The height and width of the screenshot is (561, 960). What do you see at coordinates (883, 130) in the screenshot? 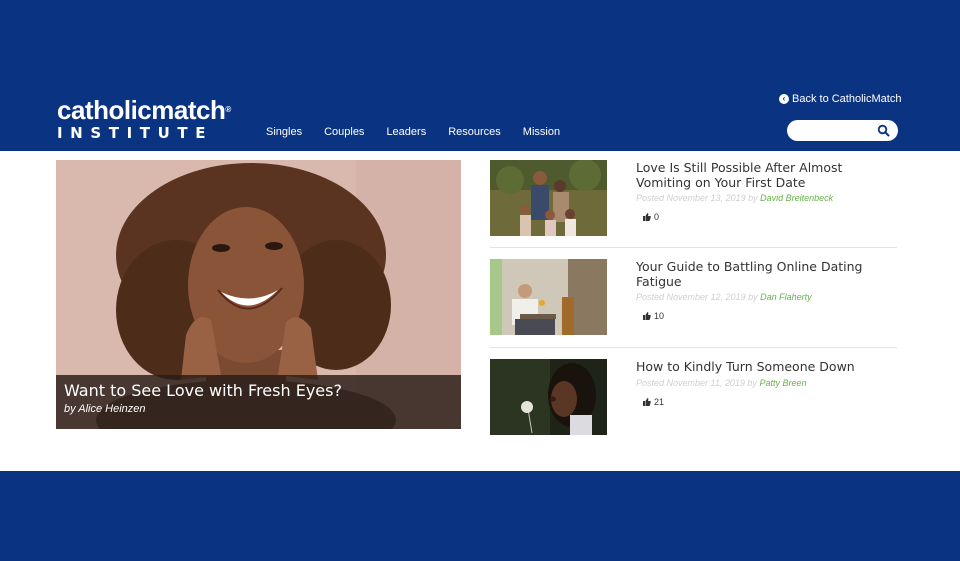
I see `search-icon` at bounding box center [883, 130].